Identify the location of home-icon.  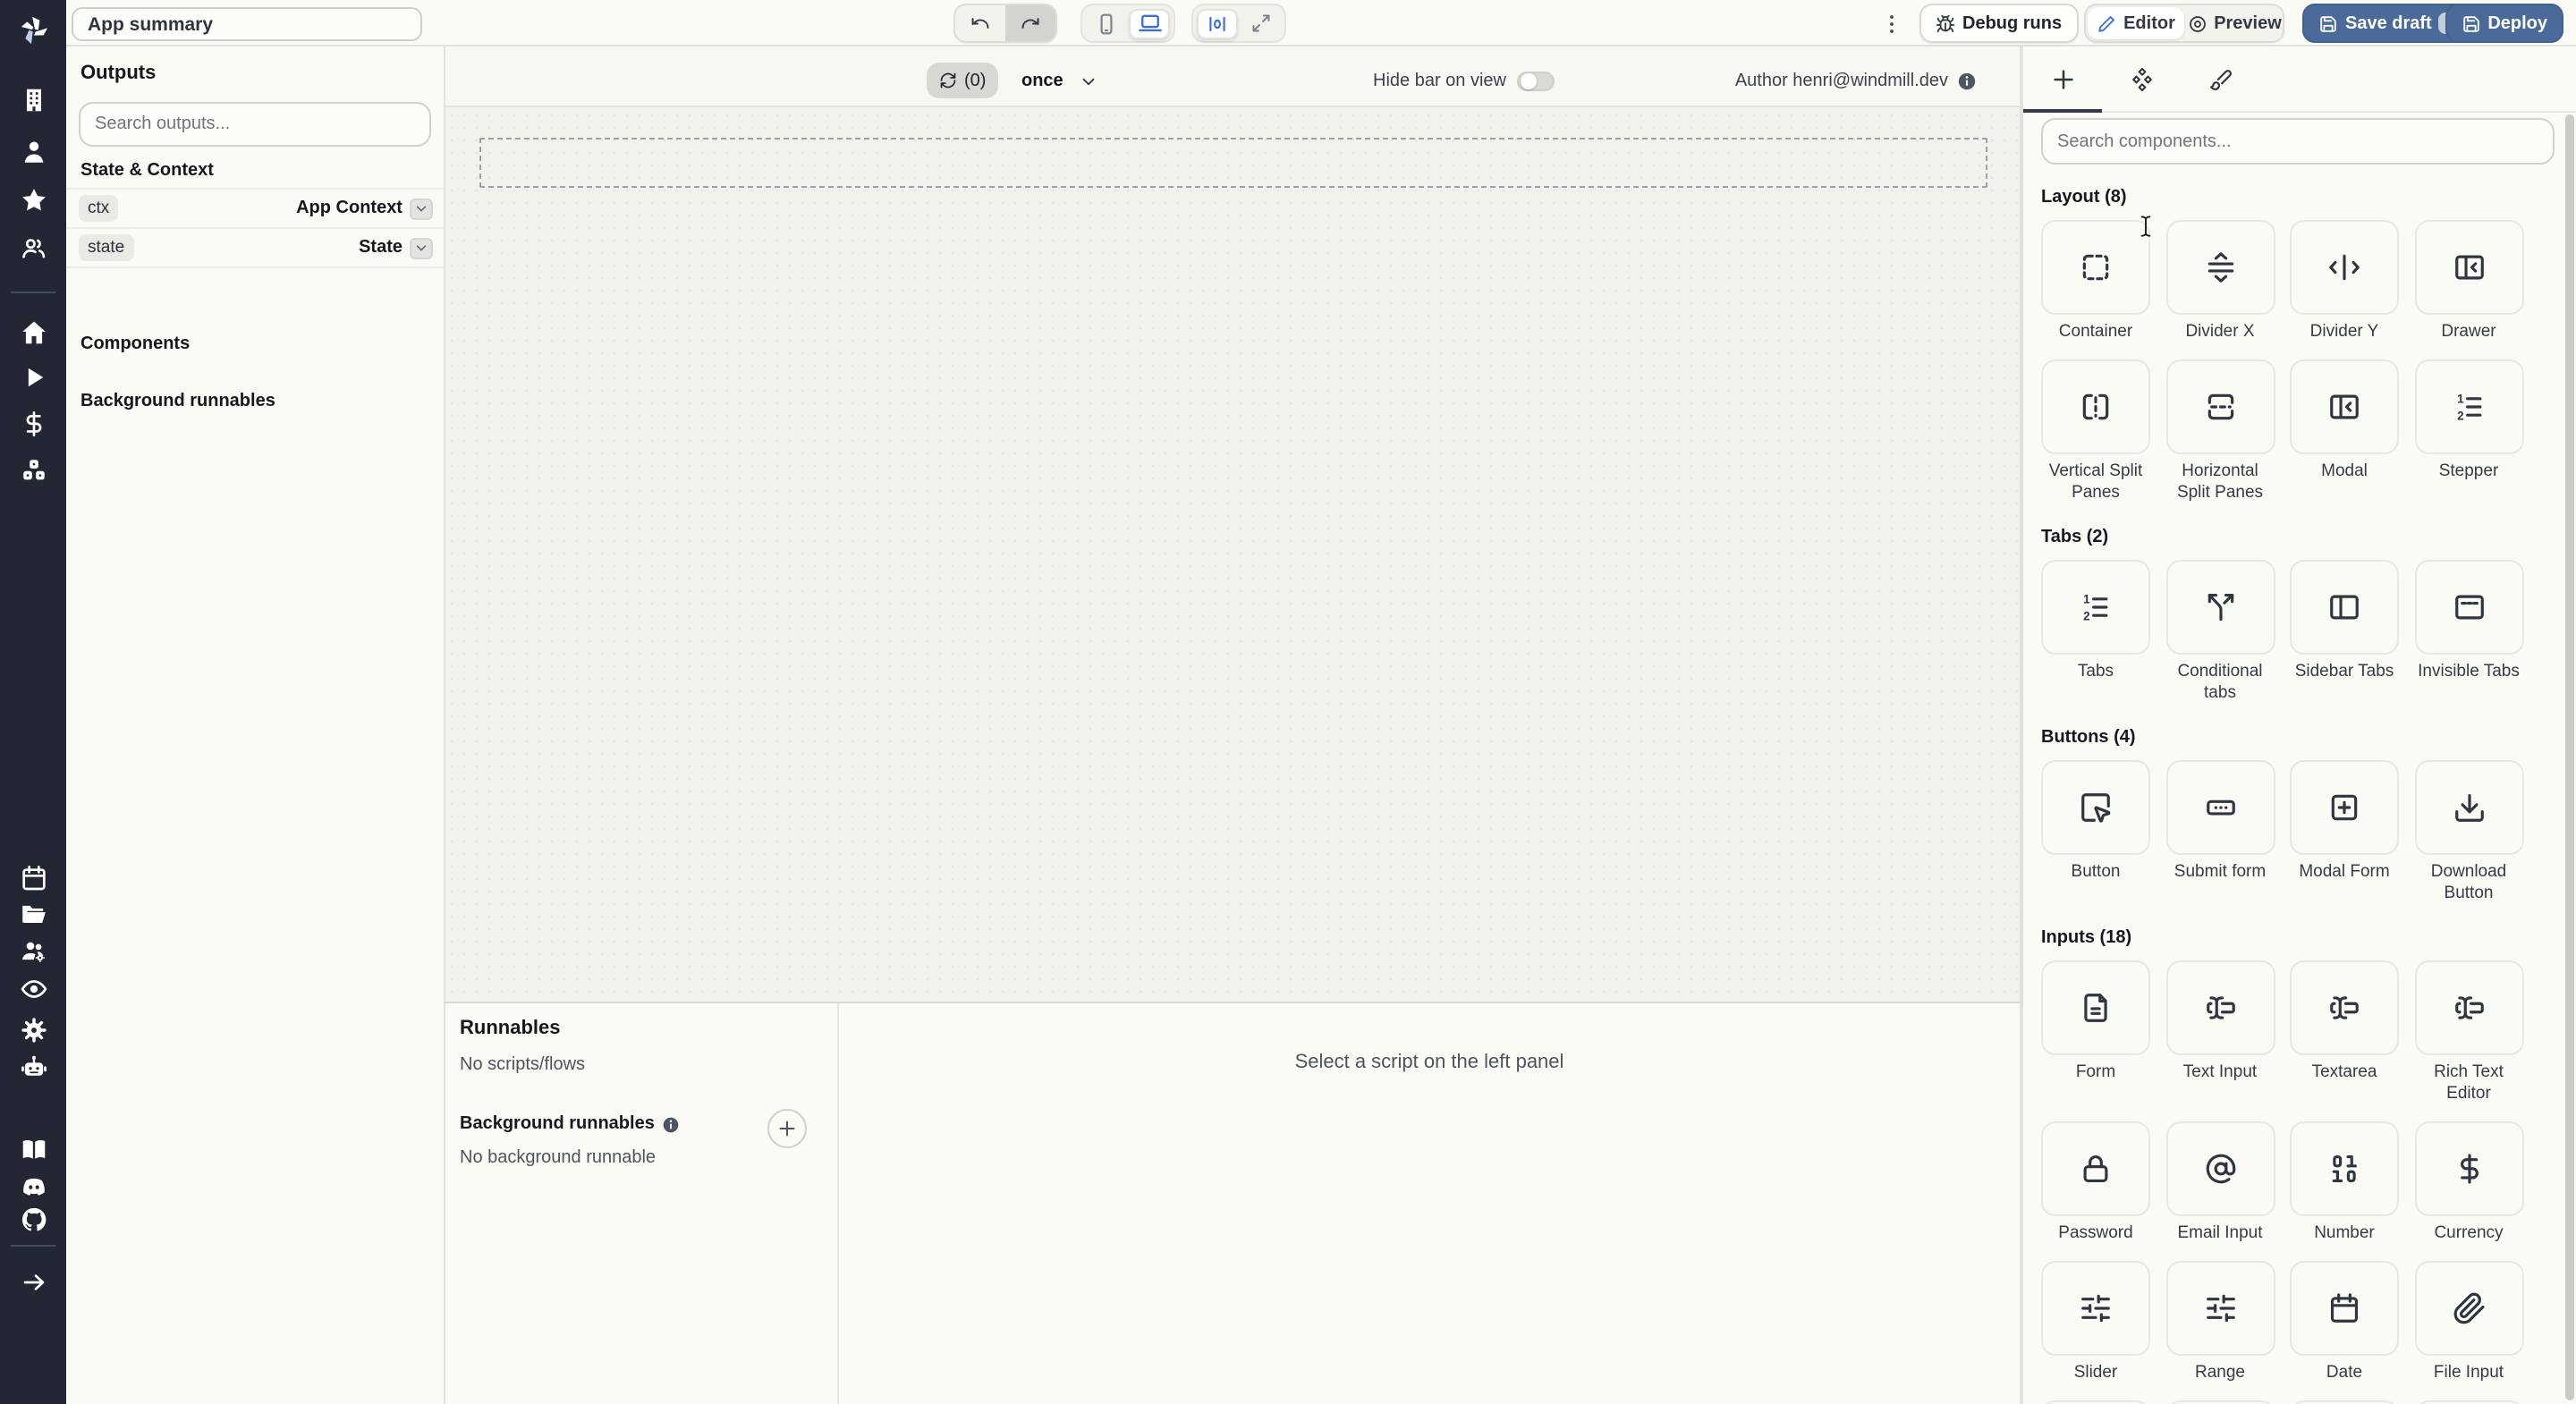
(33, 333).